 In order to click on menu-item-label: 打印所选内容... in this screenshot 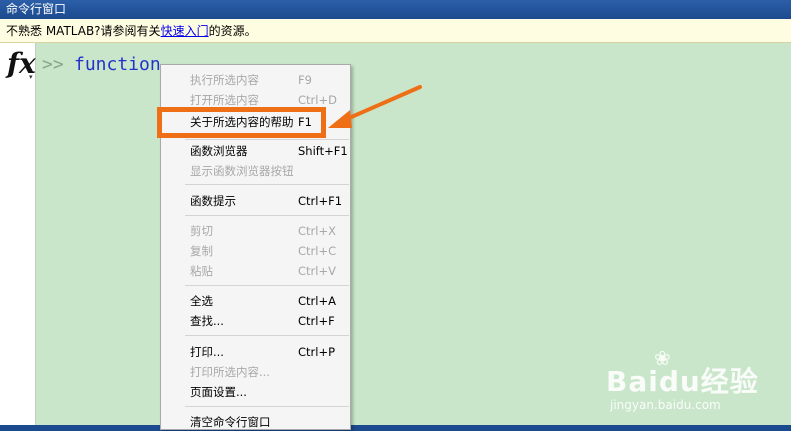, I will do `click(230, 372)`.